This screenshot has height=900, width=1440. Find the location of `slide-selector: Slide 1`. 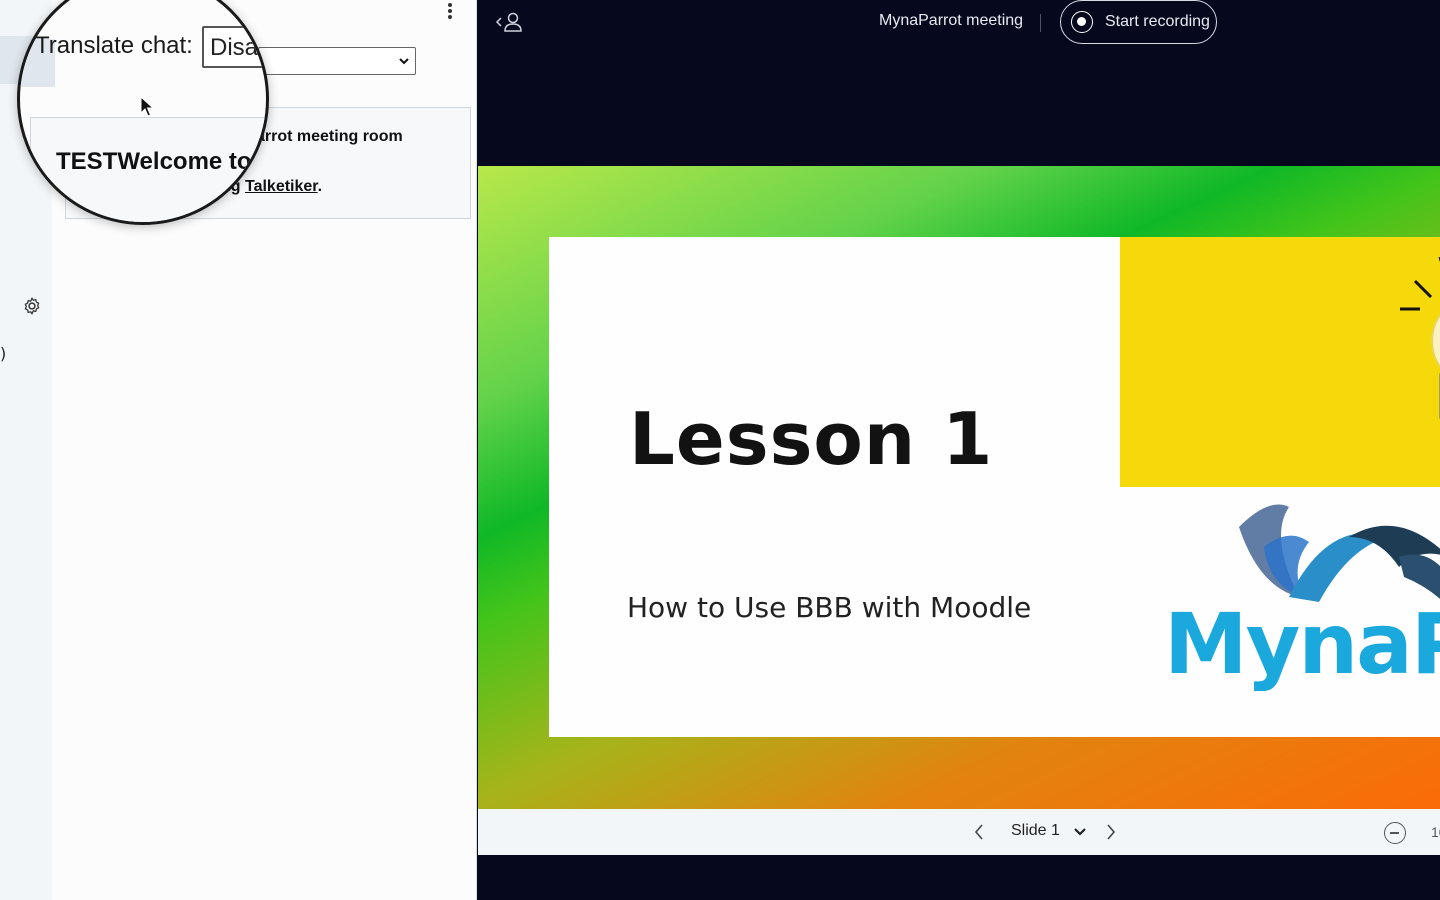

slide-selector: Slide 1 is located at coordinates (1035, 831).